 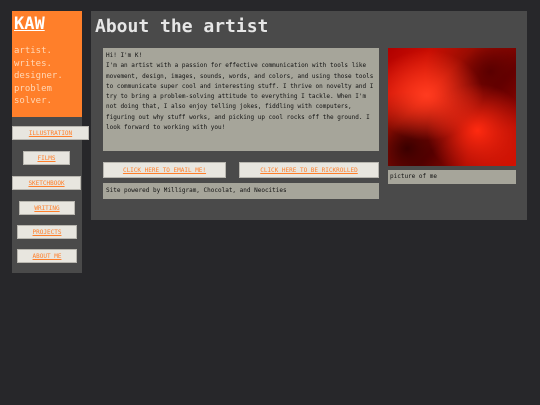 I want to click on nav-sketchbook: SKETCHBOOK, so click(x=46, y=183).